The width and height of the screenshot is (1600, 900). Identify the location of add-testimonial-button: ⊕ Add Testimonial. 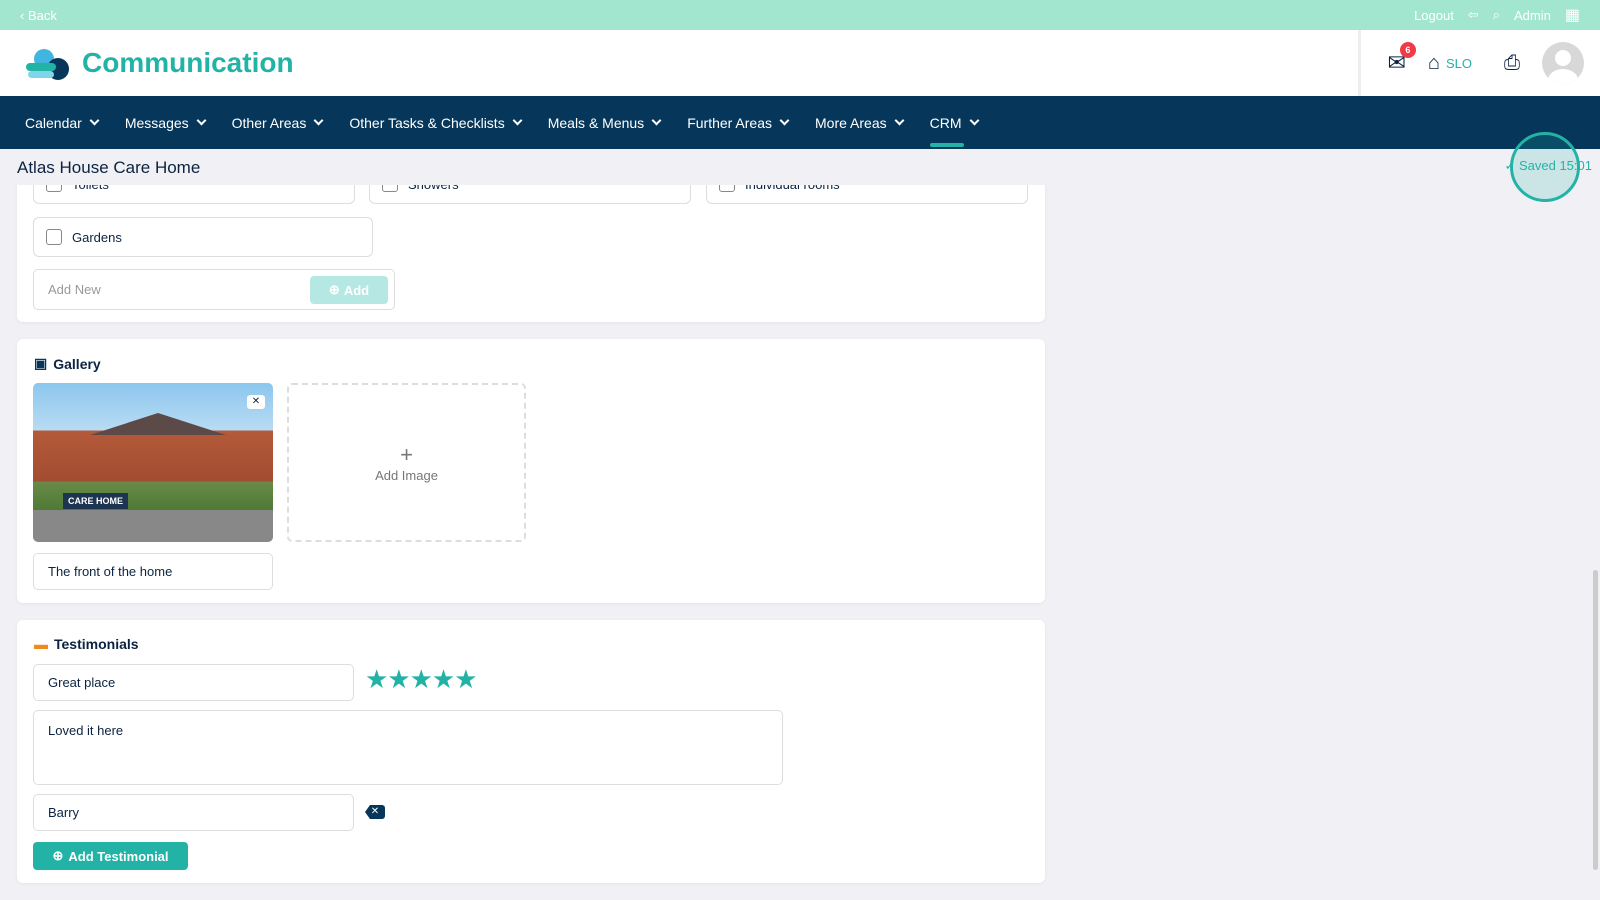
(110, 856).